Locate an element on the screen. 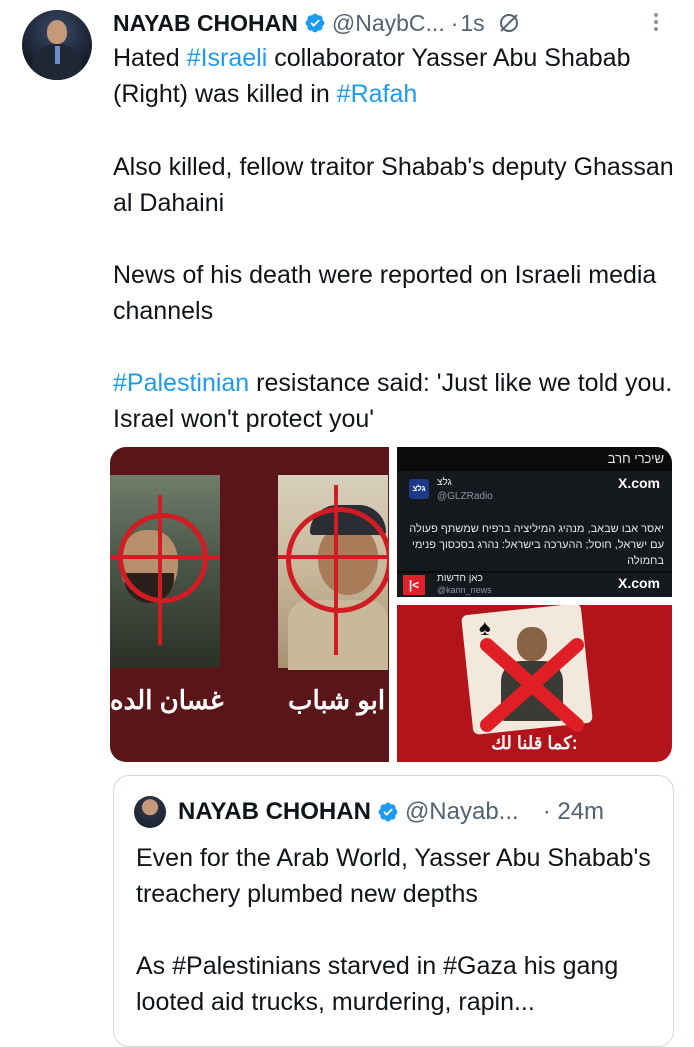  quoted-author-name: NAYAB CHOHAN is located at coordinates (274, 812).